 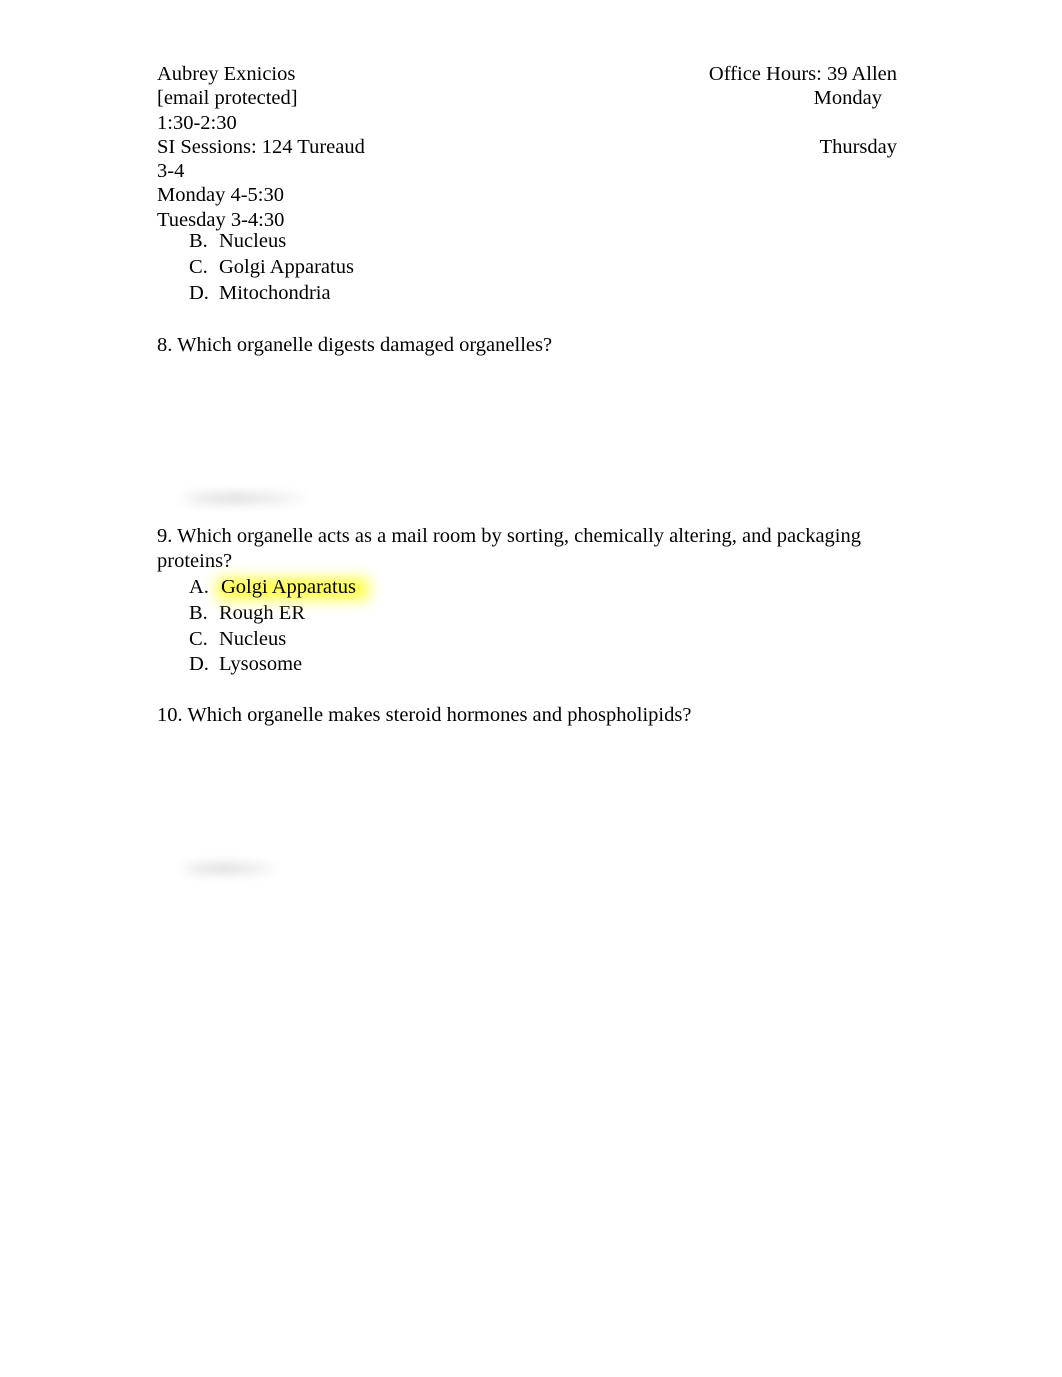 I want to click on list-item: D. Mitochondria, so click(x=457, y=294).